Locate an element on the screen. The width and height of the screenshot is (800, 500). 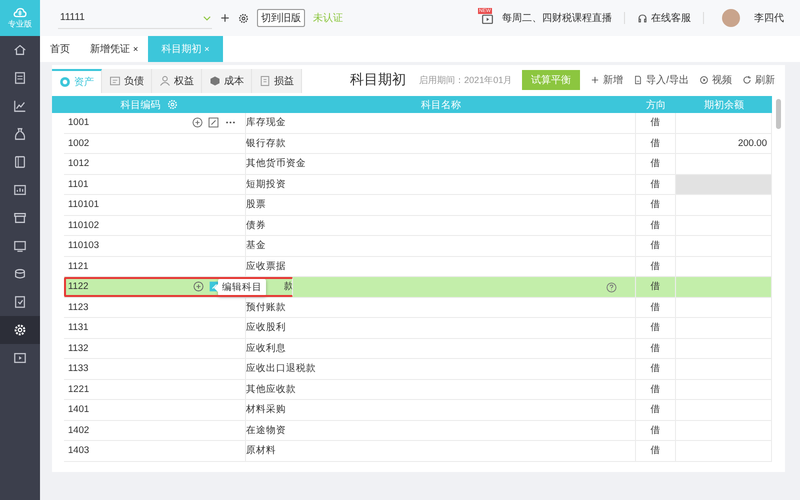
table-cell: 银行存款 is located at coordinates (266, 143).